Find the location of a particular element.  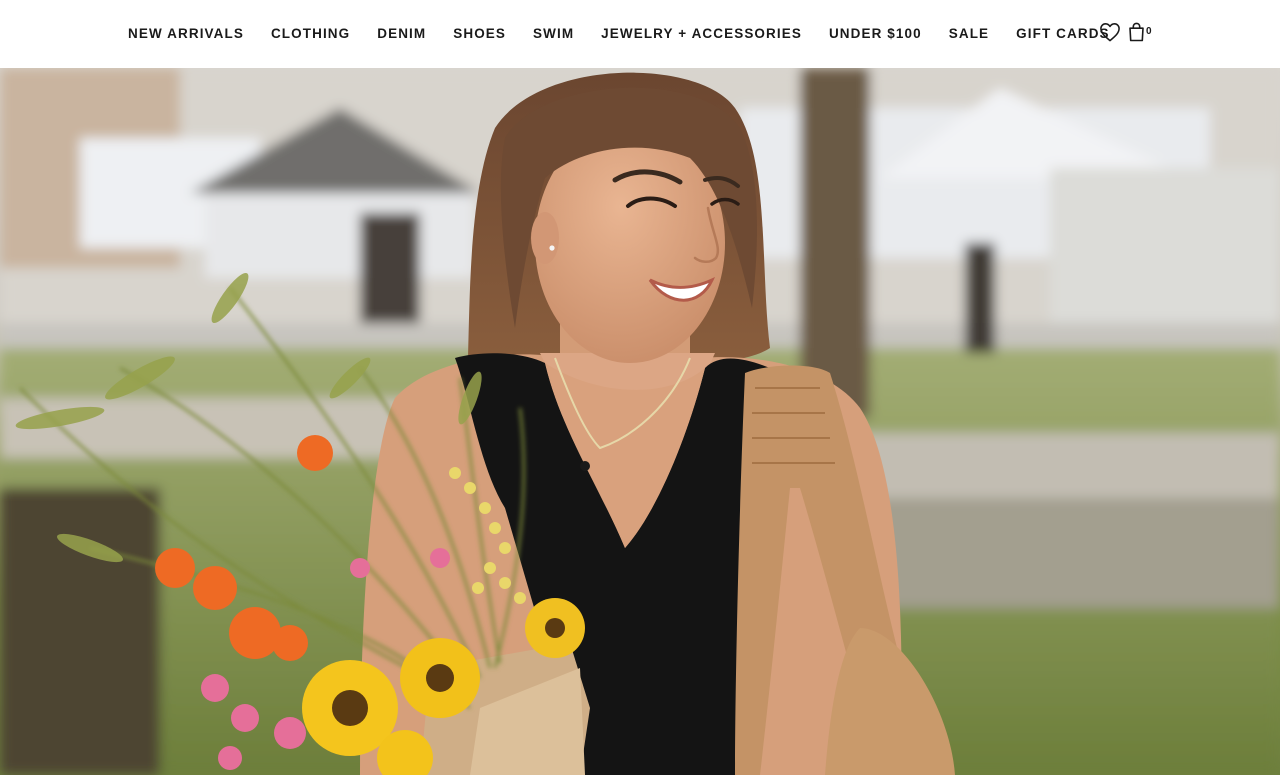

cart-count: 0 is located at coordinates (1149, 31).